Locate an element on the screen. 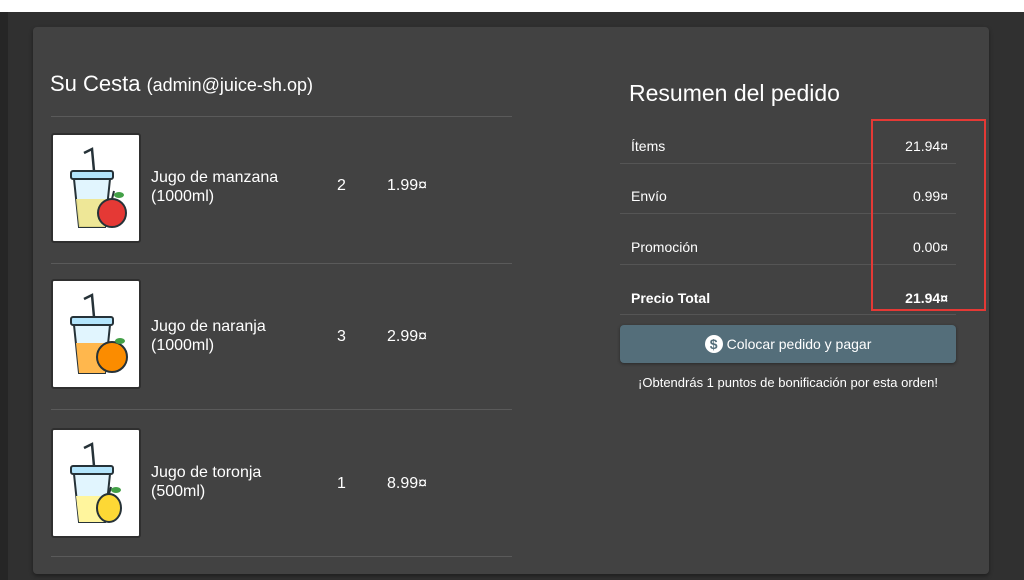 Image resolution: width=1024 pixels, height=580 pixels. side-strip is located at coordinates (4, 296).